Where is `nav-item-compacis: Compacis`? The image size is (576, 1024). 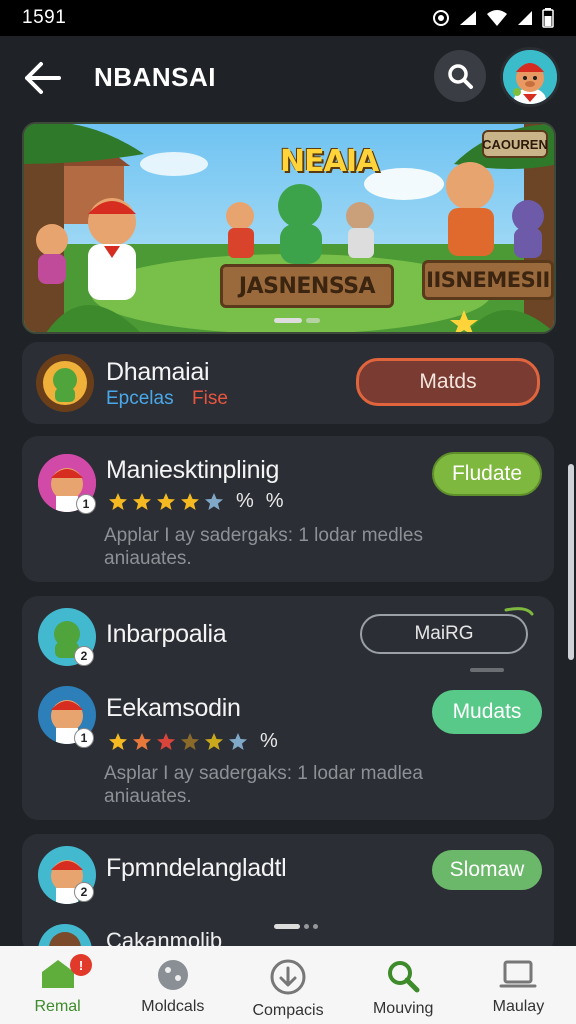 nav-item-compacis: Compacis is located at coordinates (287, 985).